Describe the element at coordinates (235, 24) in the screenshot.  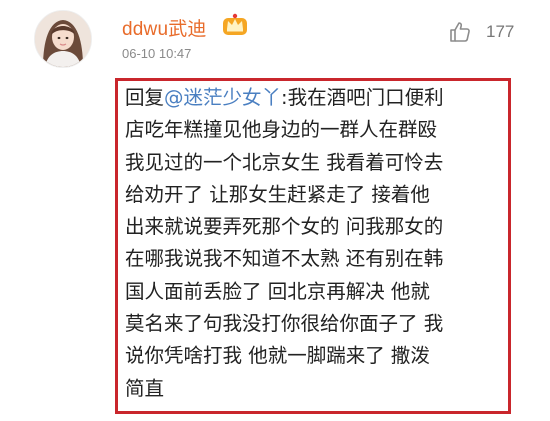
I see `vip-crown-icon` at that location.